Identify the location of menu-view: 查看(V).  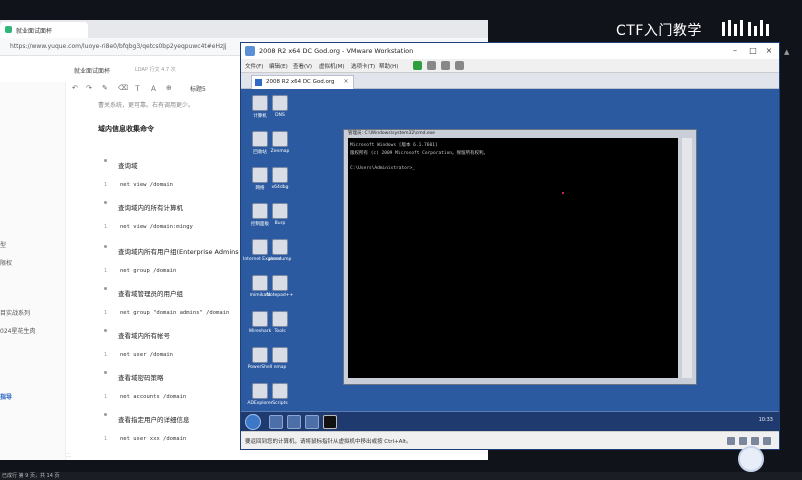
(302, 66).